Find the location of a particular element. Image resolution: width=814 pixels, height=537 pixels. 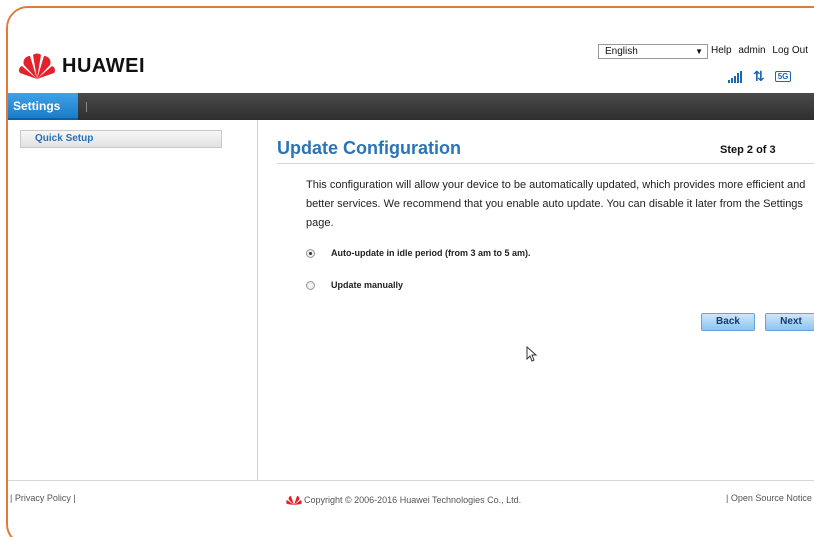

next-button: Next is located at coordinates (789, 322).